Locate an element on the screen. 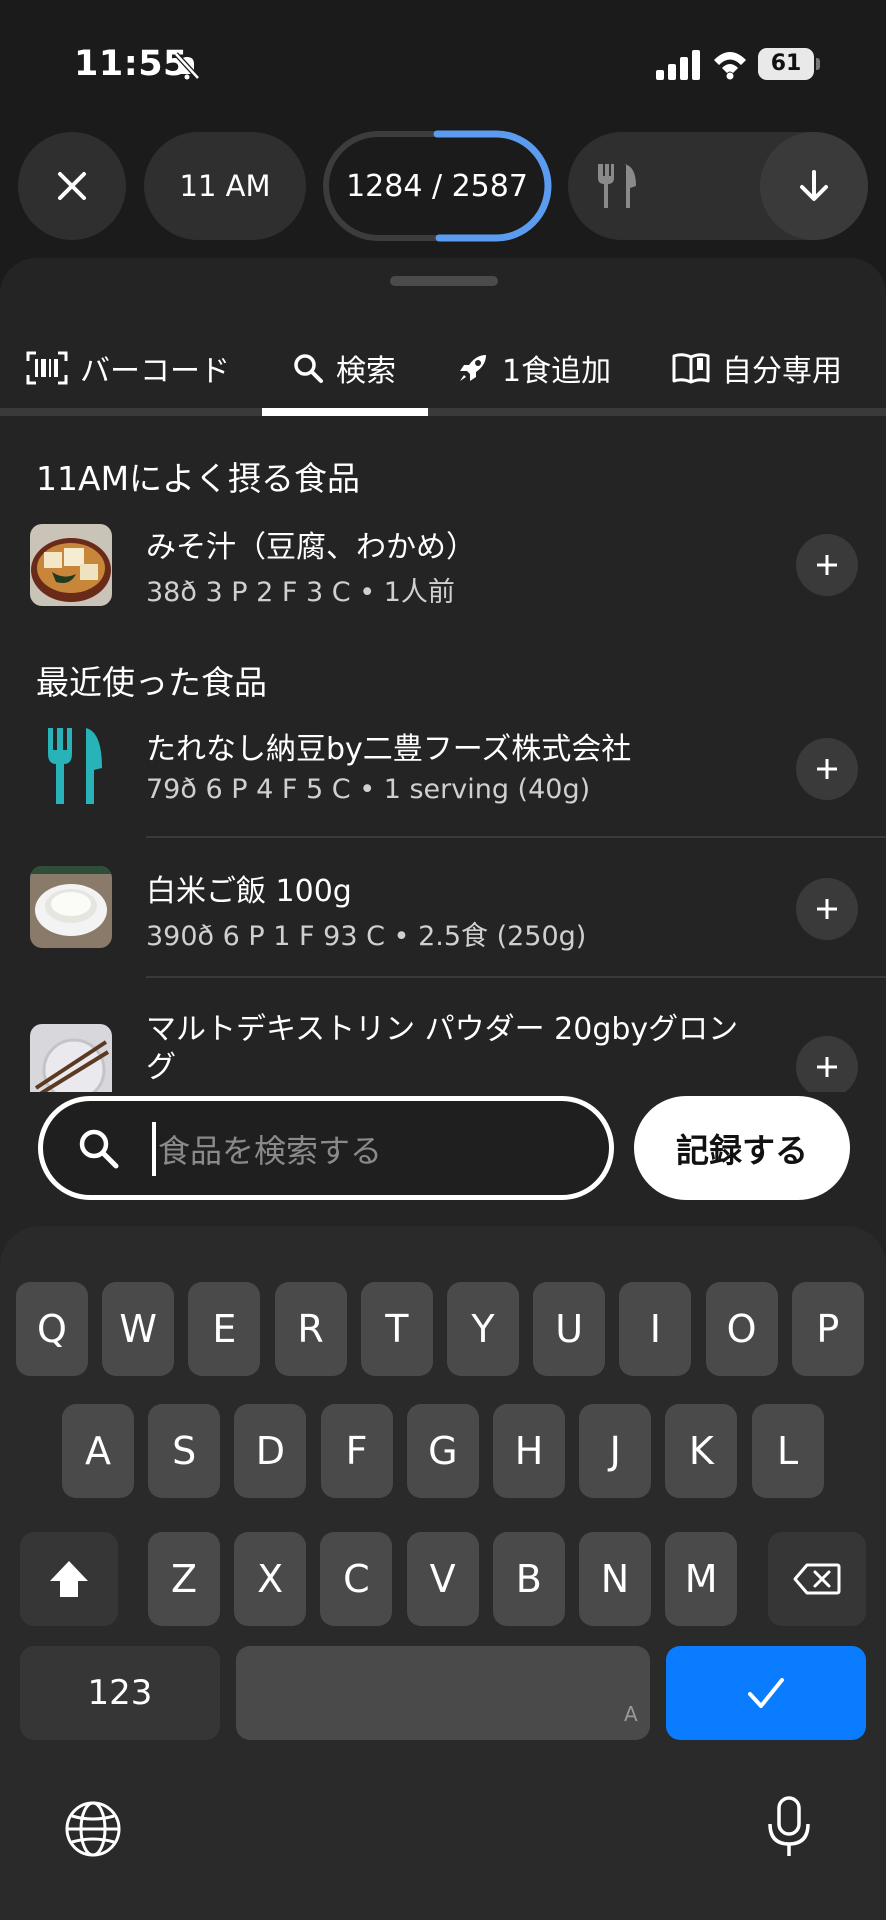  checkmark-icon is located at coordinates (766, 1693).